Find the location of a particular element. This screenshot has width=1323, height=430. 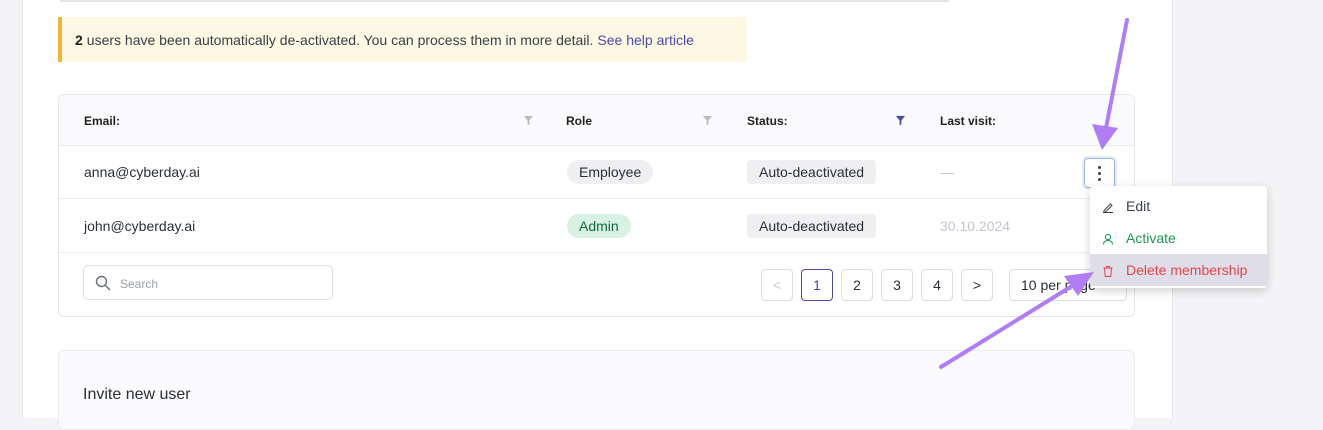

column-header-email: Email: is located at coordinates (102, 121).